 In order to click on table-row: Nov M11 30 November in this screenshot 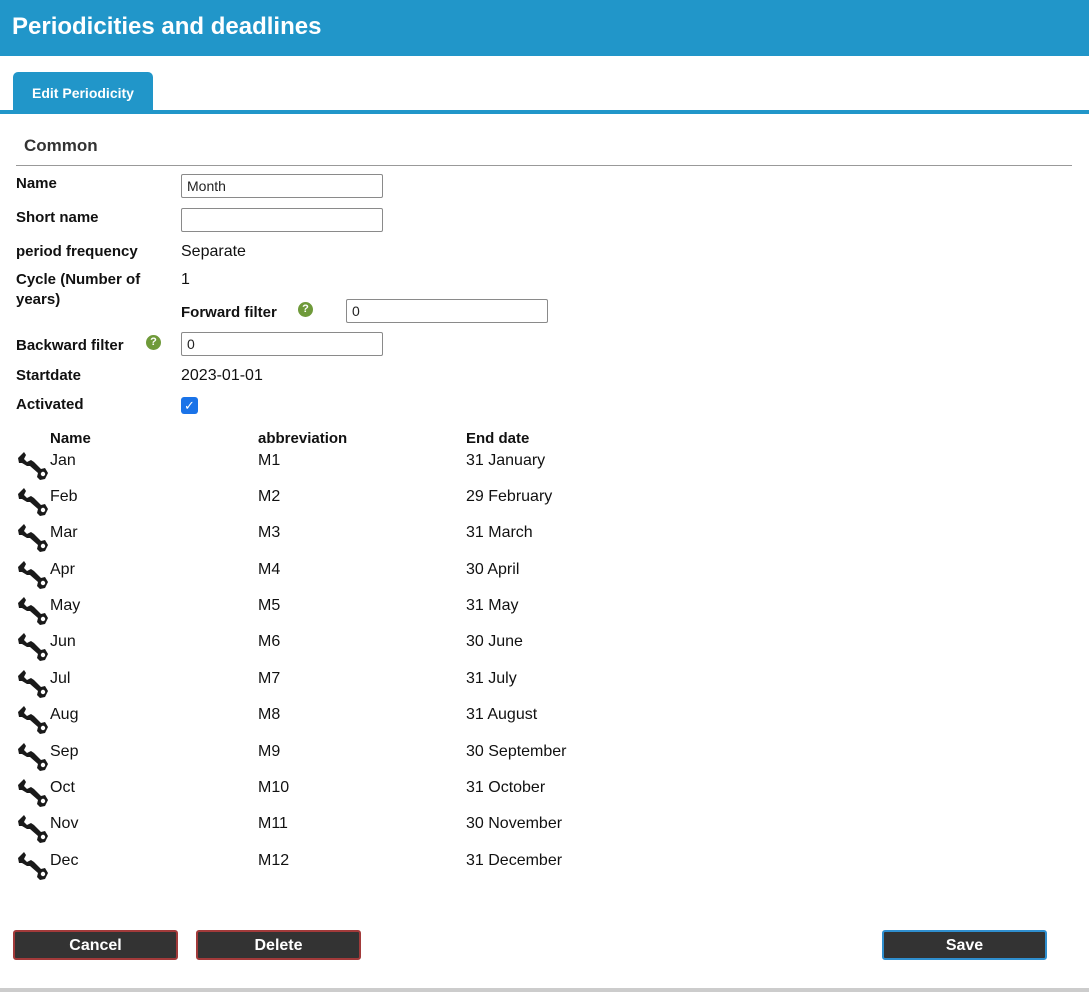, I will do `click(350, 832)`.